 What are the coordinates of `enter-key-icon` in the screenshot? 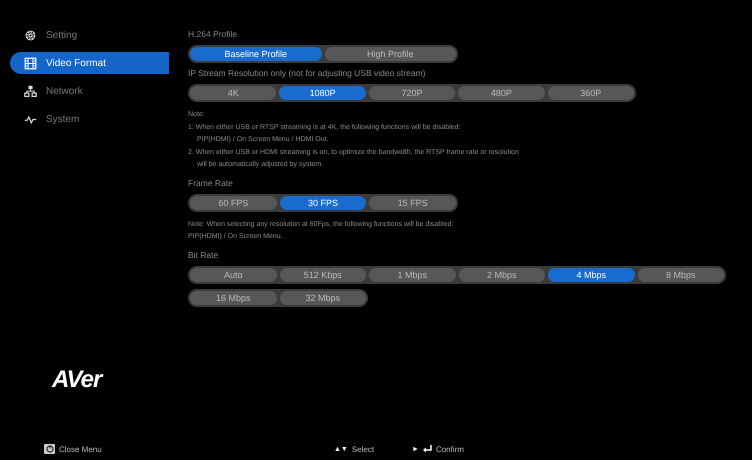 It's located at (427, 449).